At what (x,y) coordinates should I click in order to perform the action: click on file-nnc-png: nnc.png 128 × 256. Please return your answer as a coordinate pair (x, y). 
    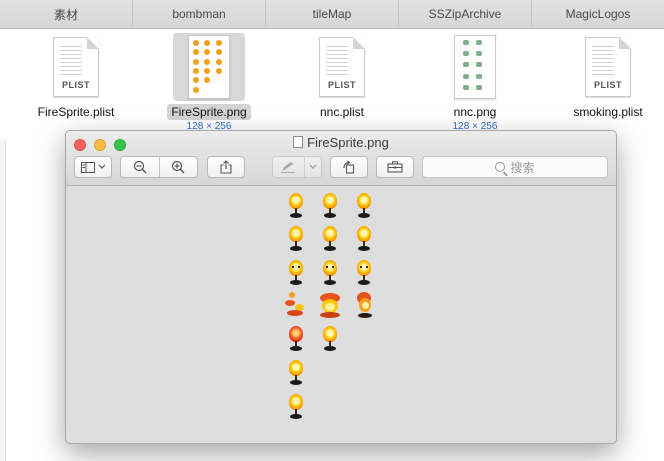
    Looking at the image, I should click on (475, 84).